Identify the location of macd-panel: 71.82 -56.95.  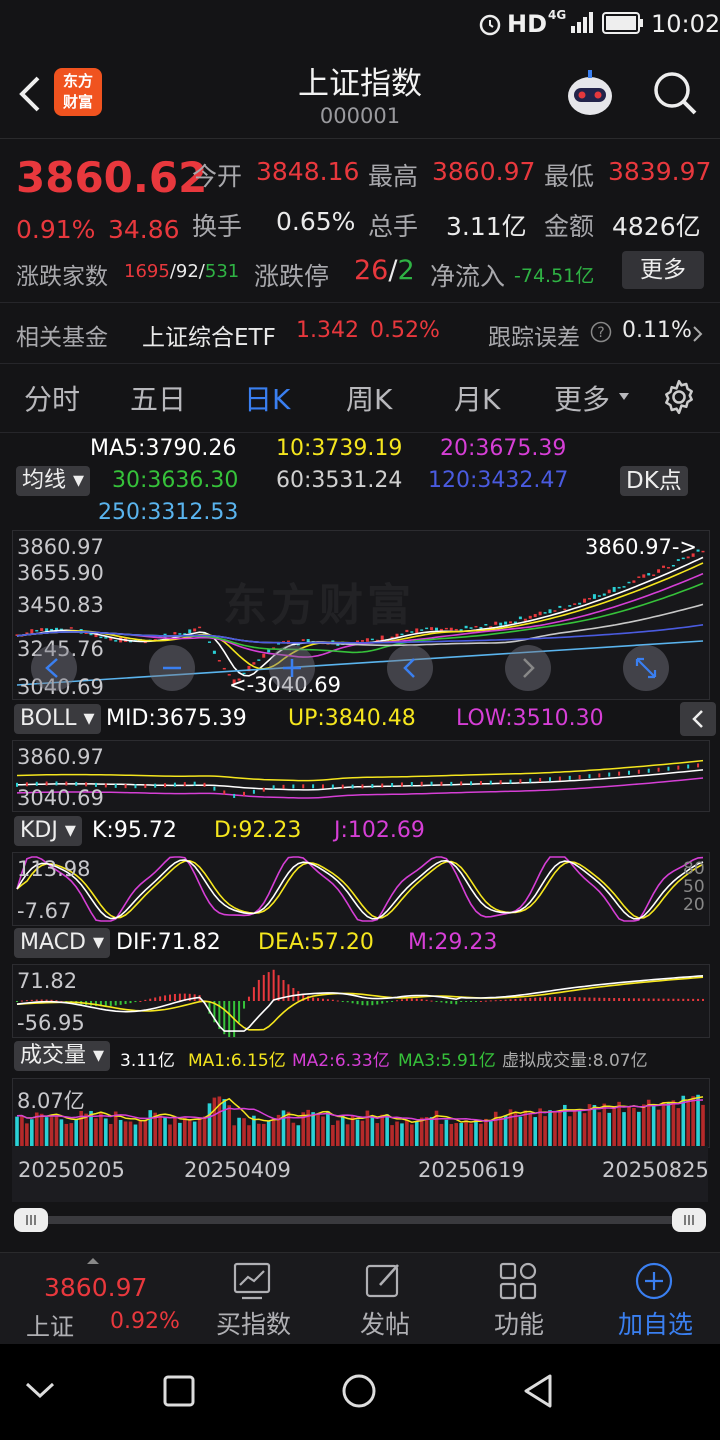
(361, 1001).